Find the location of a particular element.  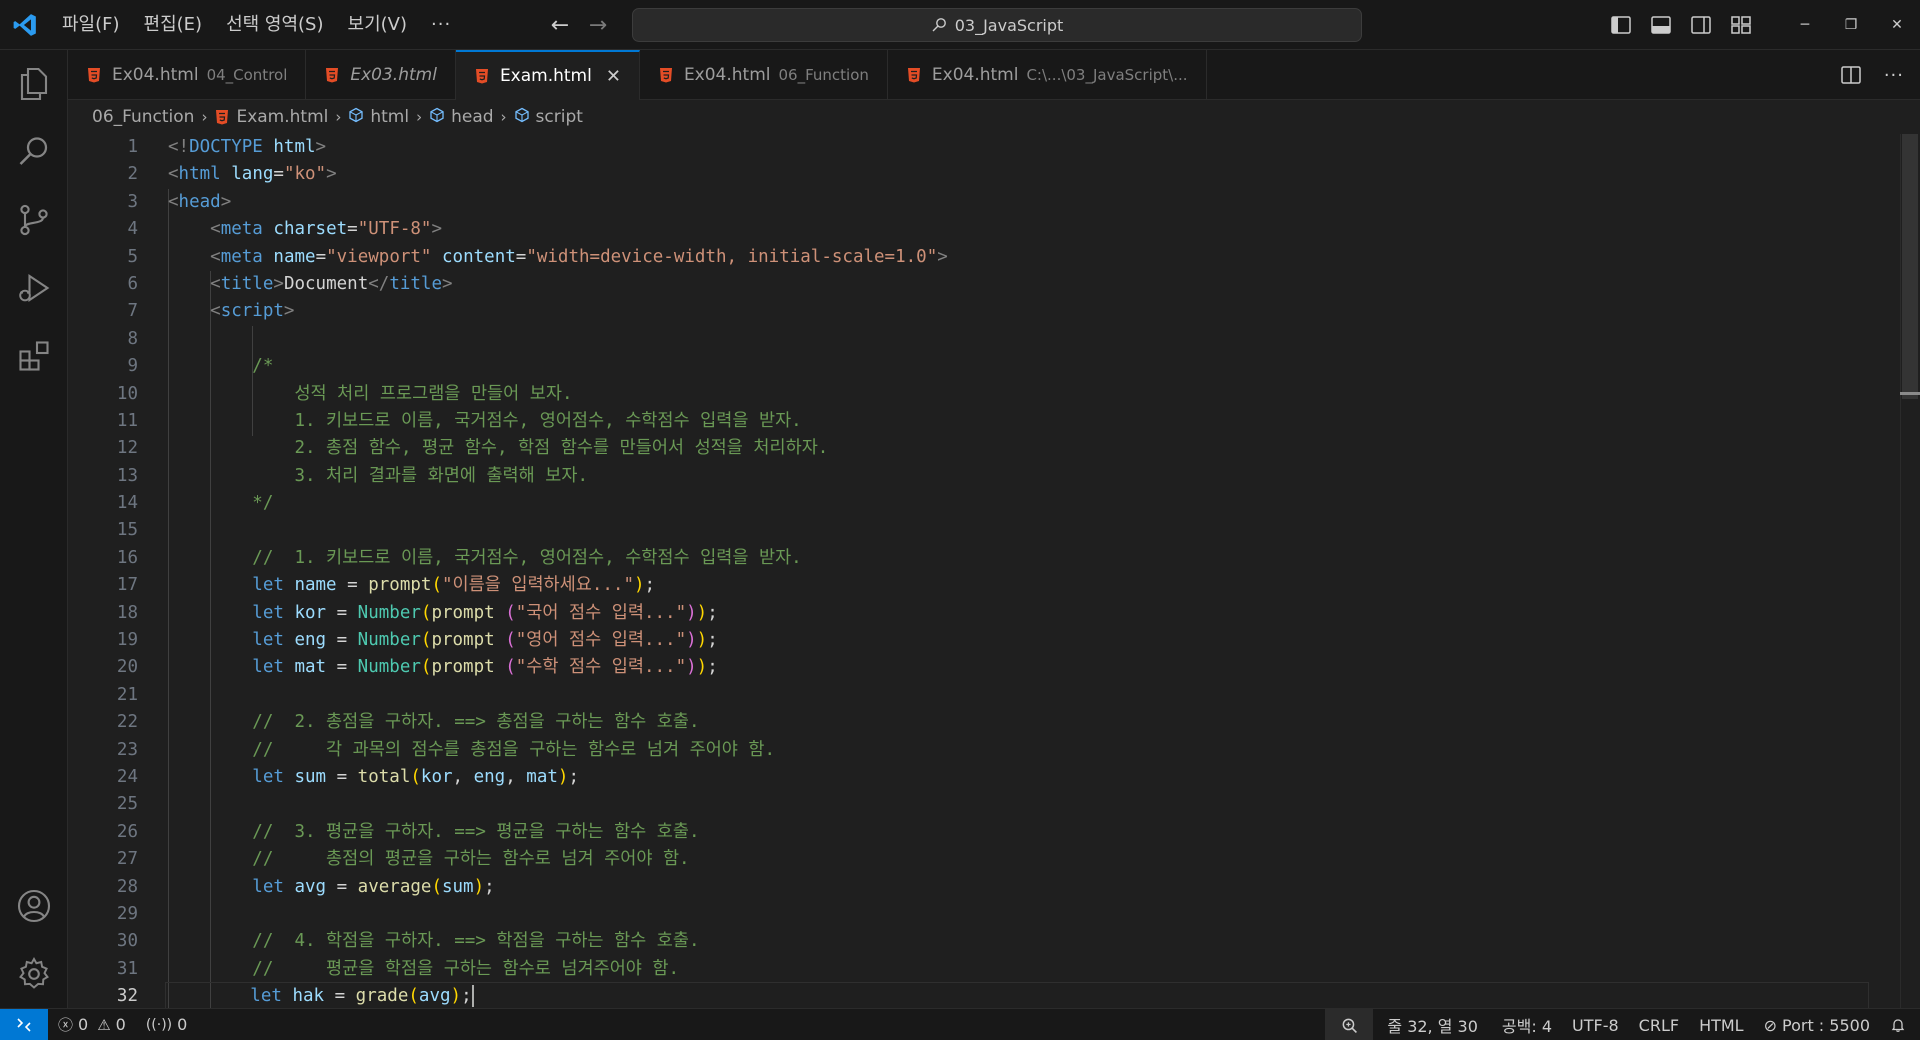

line-number: 1 is located at coordinates (103, 147).